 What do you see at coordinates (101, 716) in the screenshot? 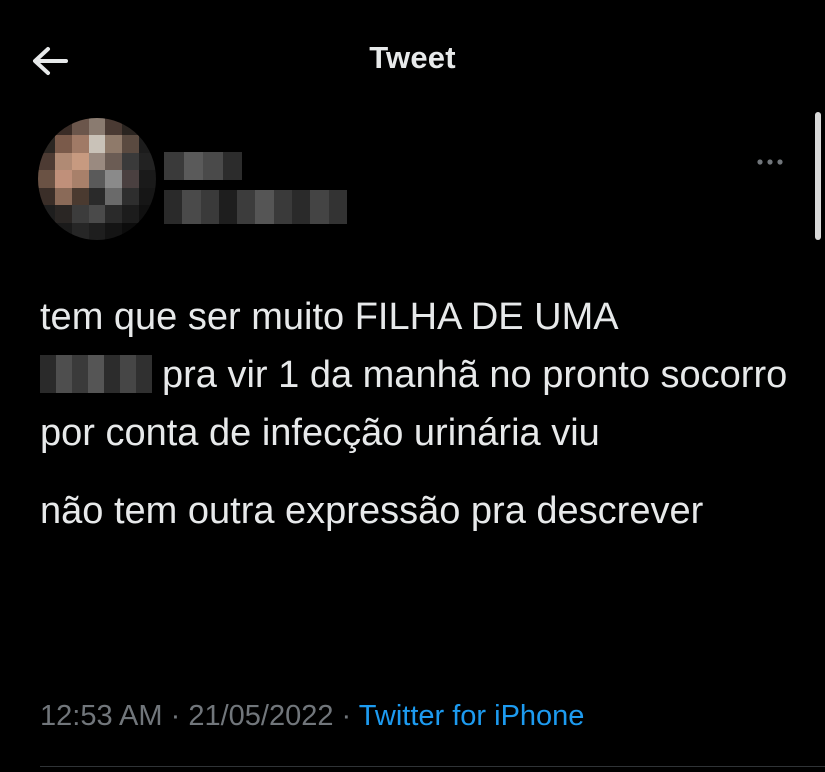
I see `tweet-time: 12:53 AM` at bounding box center [101, 716].